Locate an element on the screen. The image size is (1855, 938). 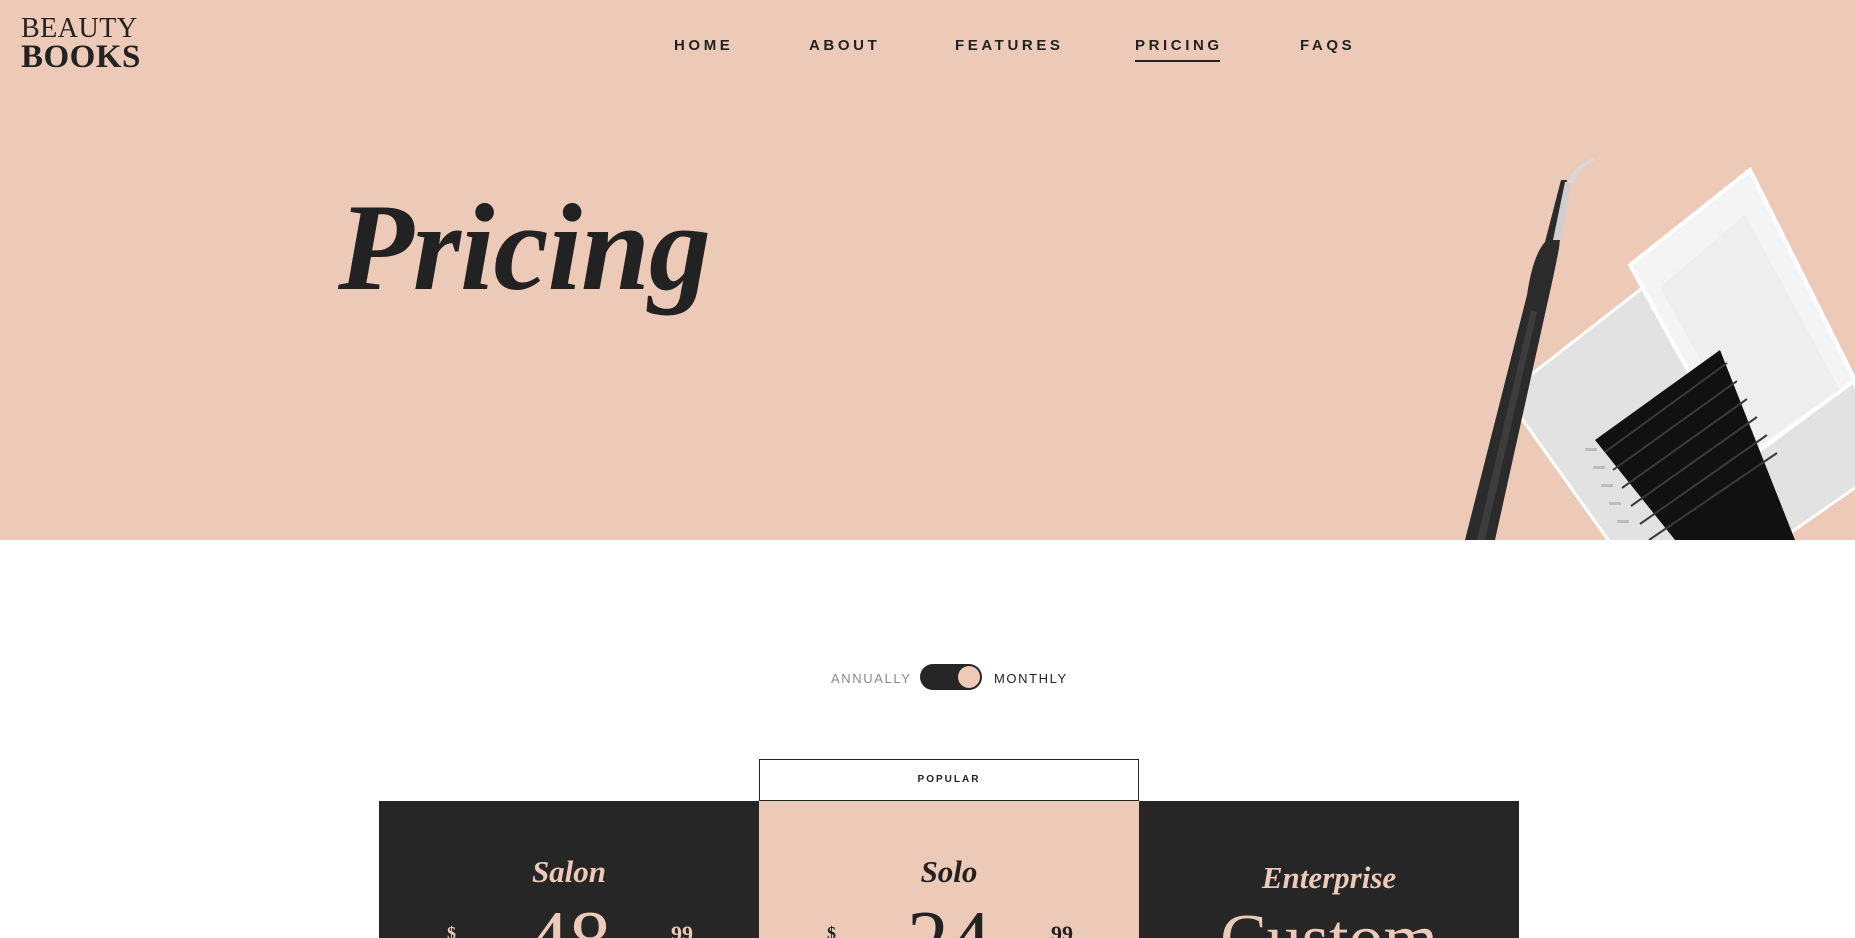
billing-annually-label: ANNUALLY is located at coordinates (871, 678).